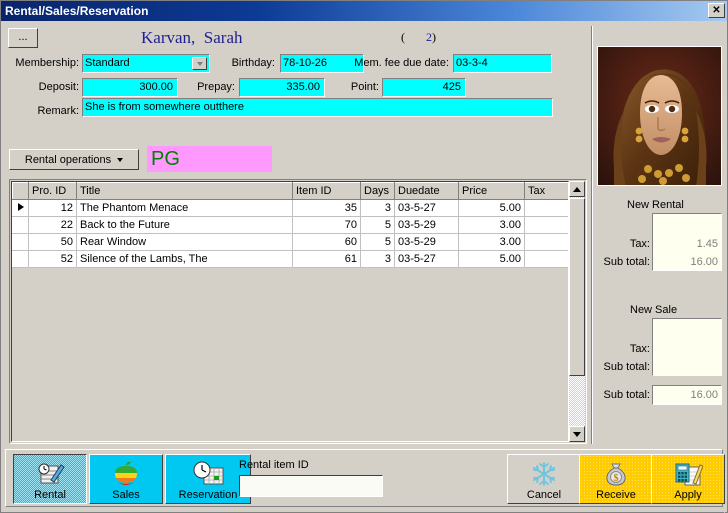 The image size is (728, 513). I want to click on cell-tax: .27, so click(546, 225).